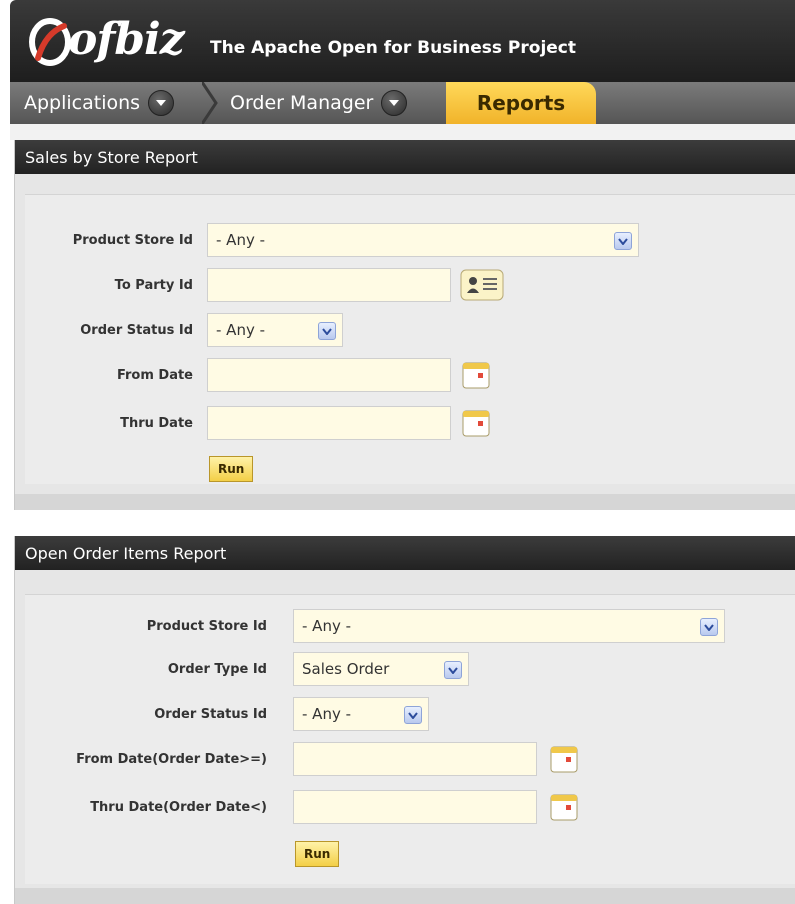 Image resolution: width=795 pixels, height=904 pixels. What do you see at coordinates (178, 807) in the screenshot?
I see `thru-date-label: Thru Date(Order Date<)` at bounding box center [178, 807].